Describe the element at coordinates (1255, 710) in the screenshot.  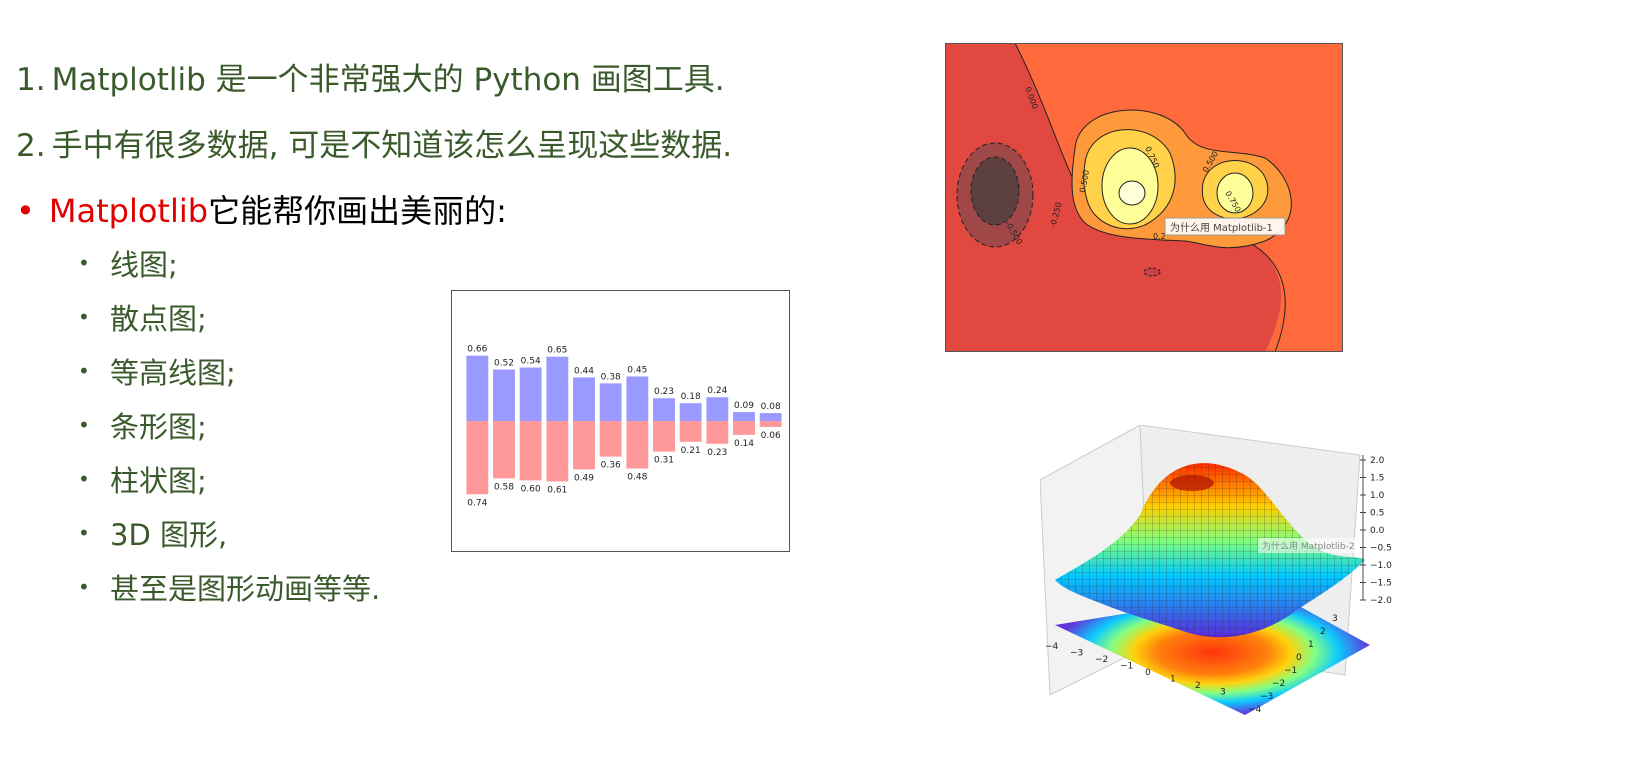
I see `y-tick-label: −4` at that location.